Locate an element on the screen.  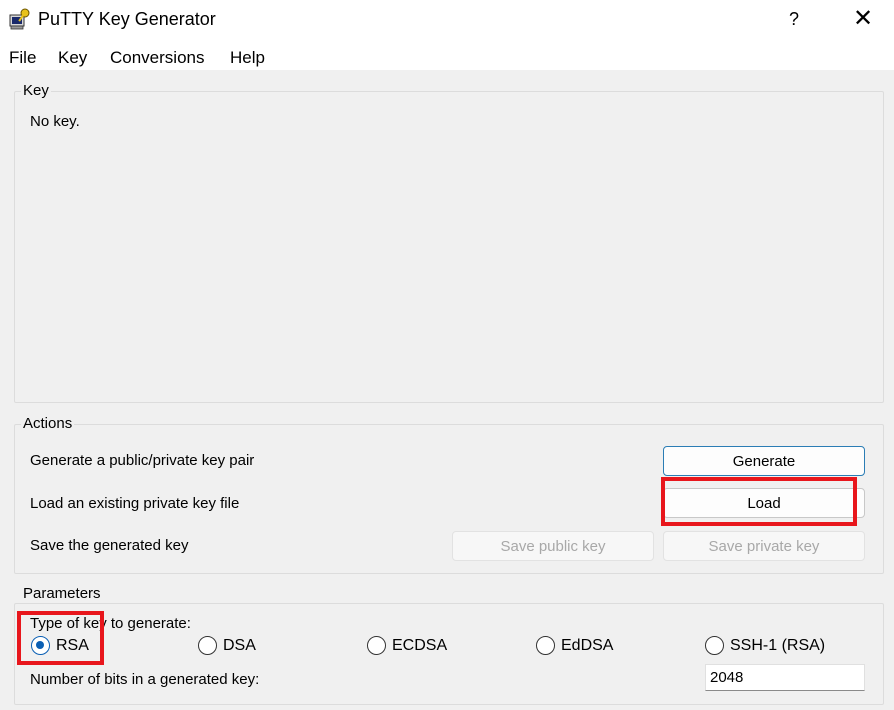
radio-ssh1-rsa: SSH-1 (RSA) is located at coordinates (775, 647).